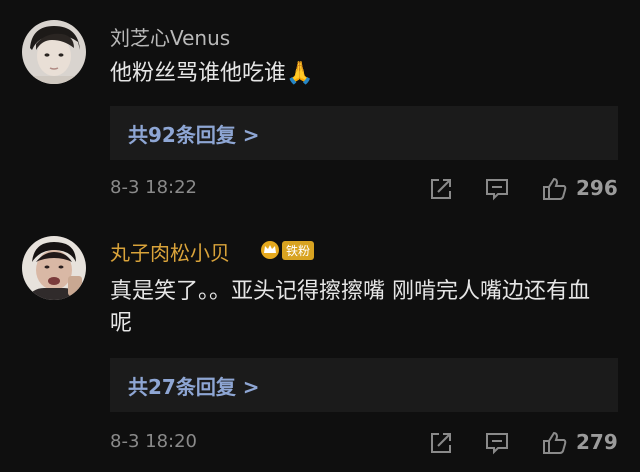 The height and width of the screenshot is (472, 640). What do you see at coordinates (365, 74) in the screenshot?
I see `comment-text: 他粉丝骂谁他吃谁🙏` at bounding box center [365, 74].